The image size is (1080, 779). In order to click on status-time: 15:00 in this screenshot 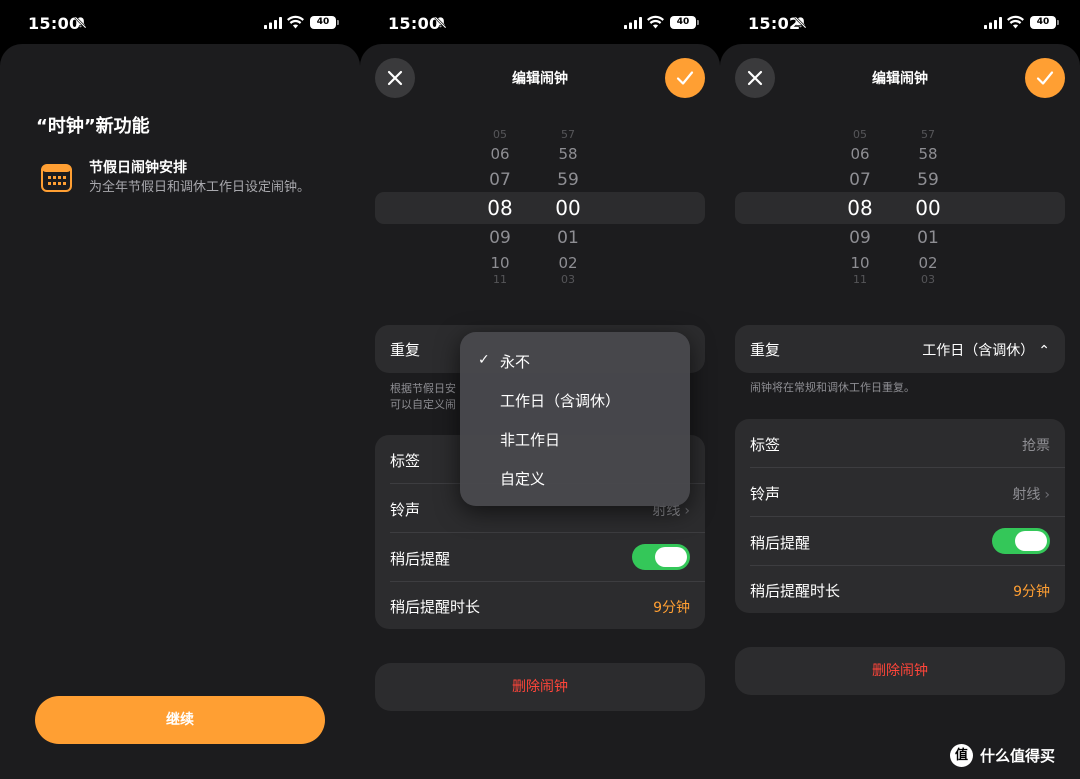, I will do `click(414, 23)`.